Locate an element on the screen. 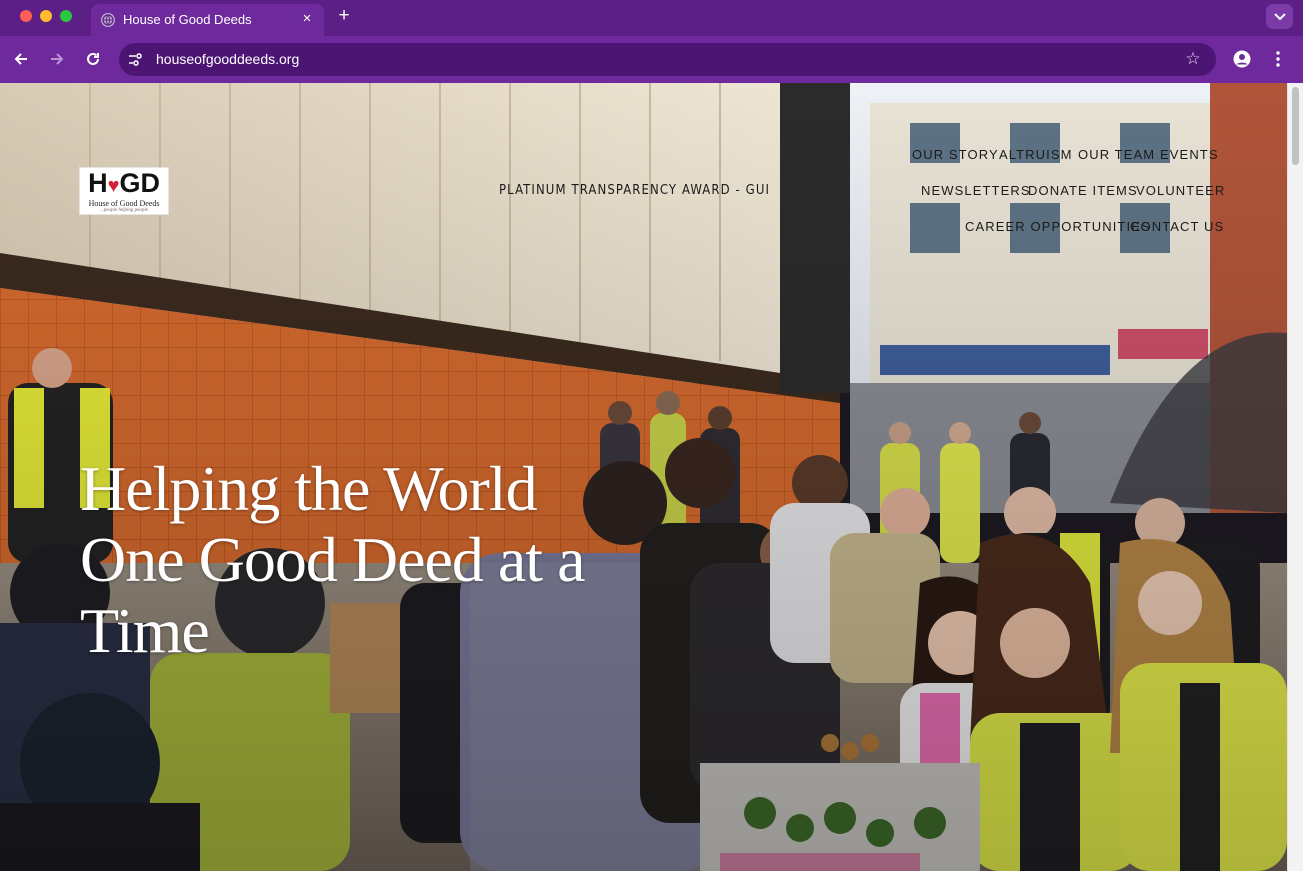 Image resolution: width=1303 pixels, height=871 pixels. fullscreen-window-button is located at coordinates (66, 16).